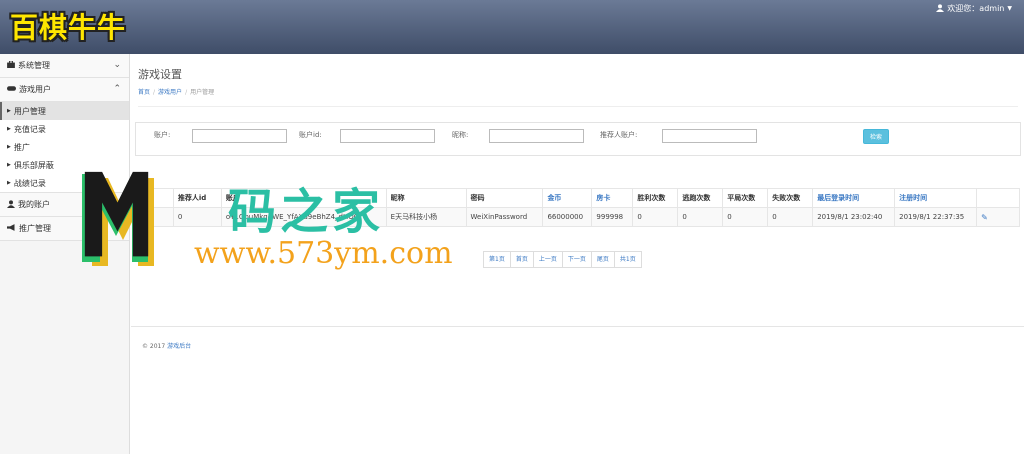 This screenshot has height=454, width=1024. I want to click on cell-losses: 0, so click(790, 217).